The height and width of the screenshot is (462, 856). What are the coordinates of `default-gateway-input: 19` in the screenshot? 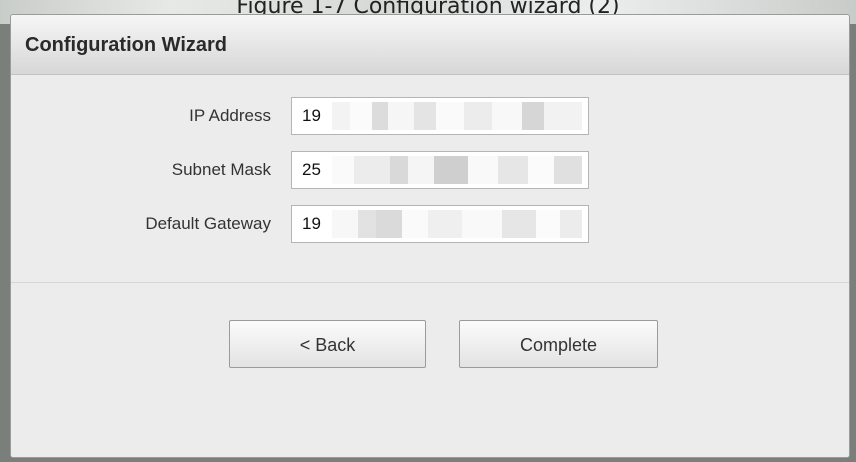 It's located at (440, 224).